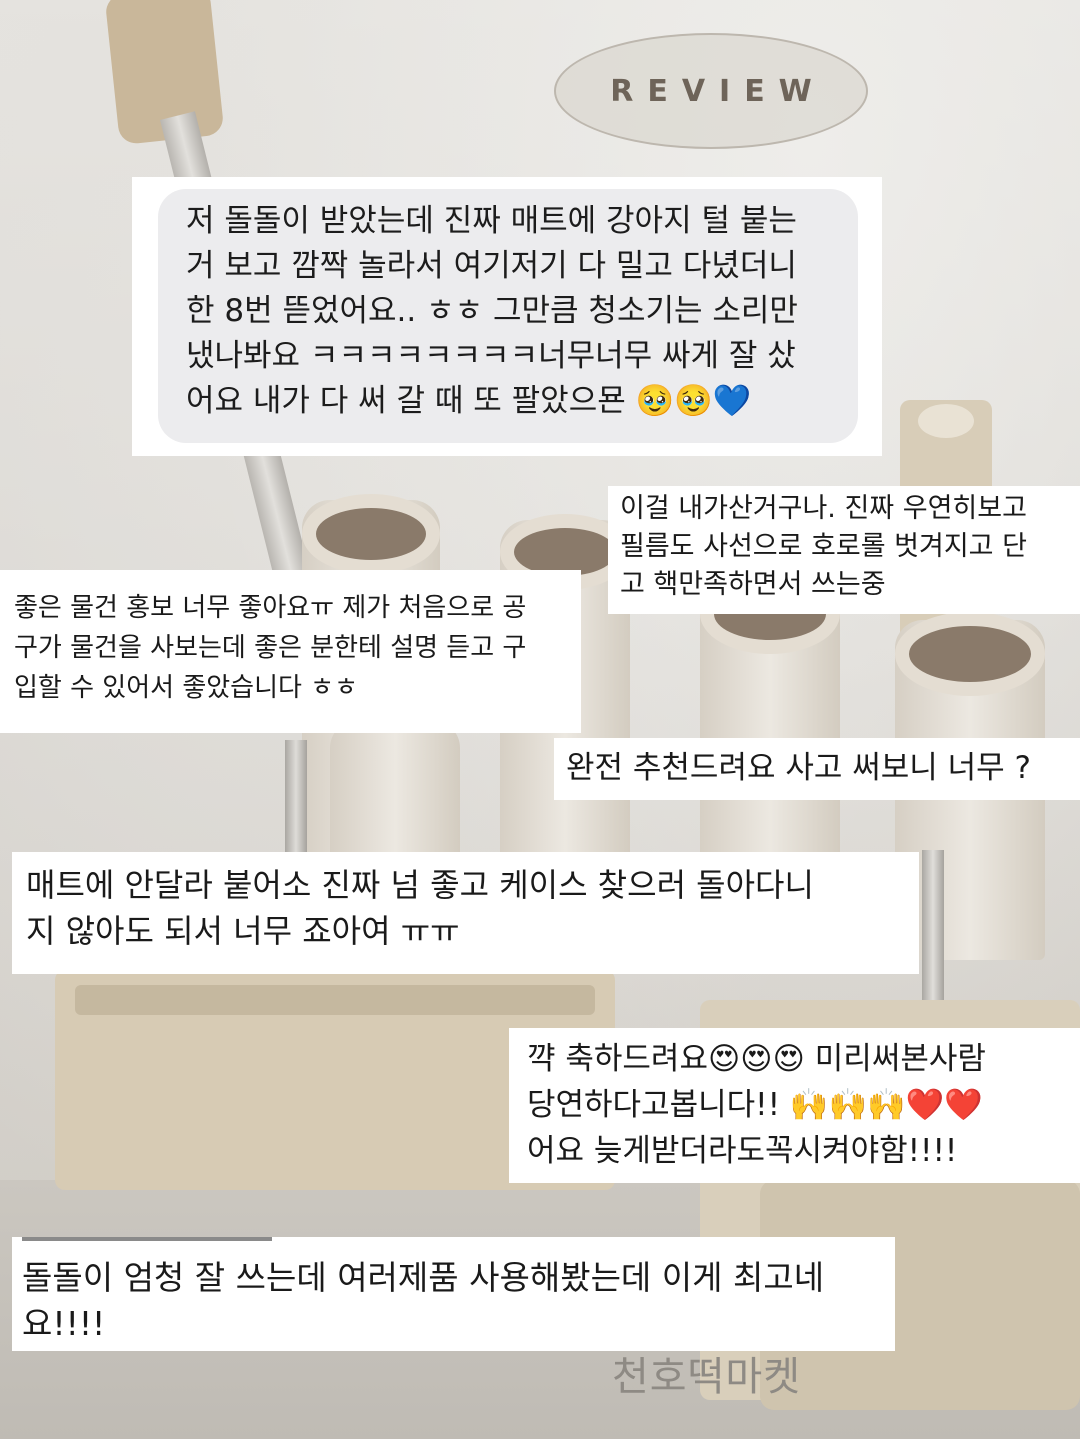 This screenshot has height=1439, width=1080. I want to click on roller-case-lid, so click(335, 1000).